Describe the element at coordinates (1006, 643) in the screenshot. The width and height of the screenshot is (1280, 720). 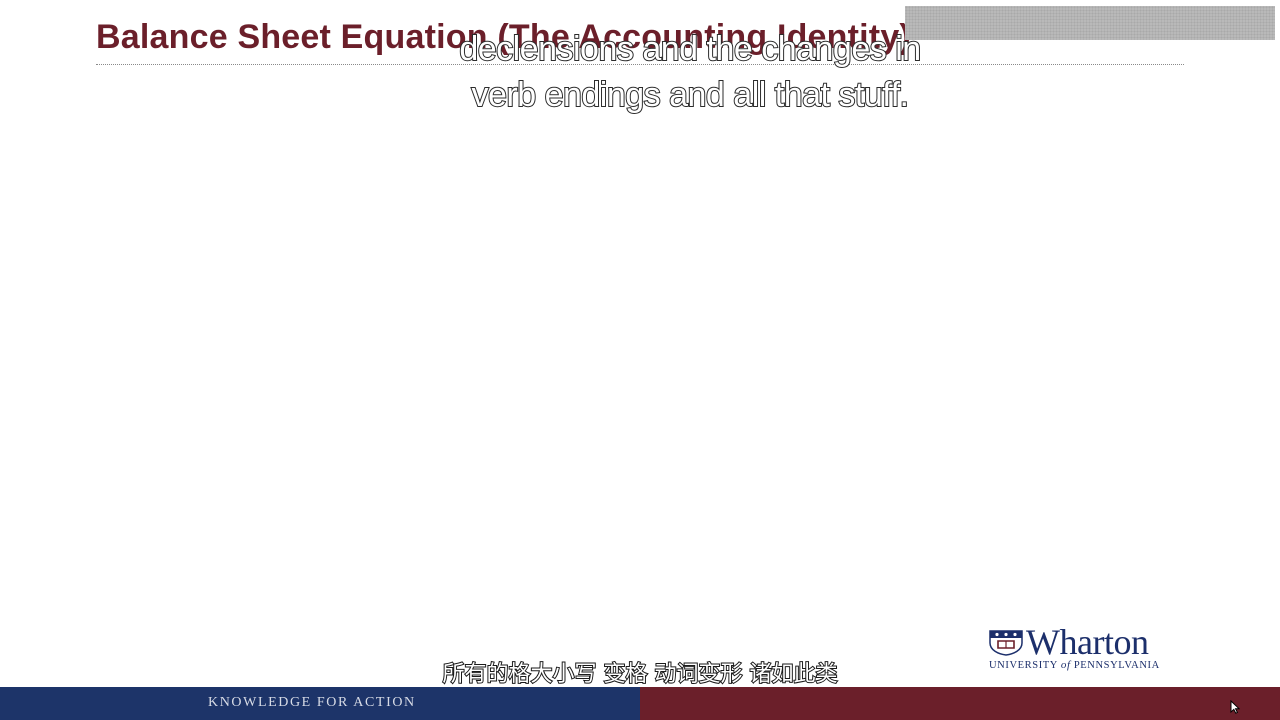
I see `shield-icon` at that location.